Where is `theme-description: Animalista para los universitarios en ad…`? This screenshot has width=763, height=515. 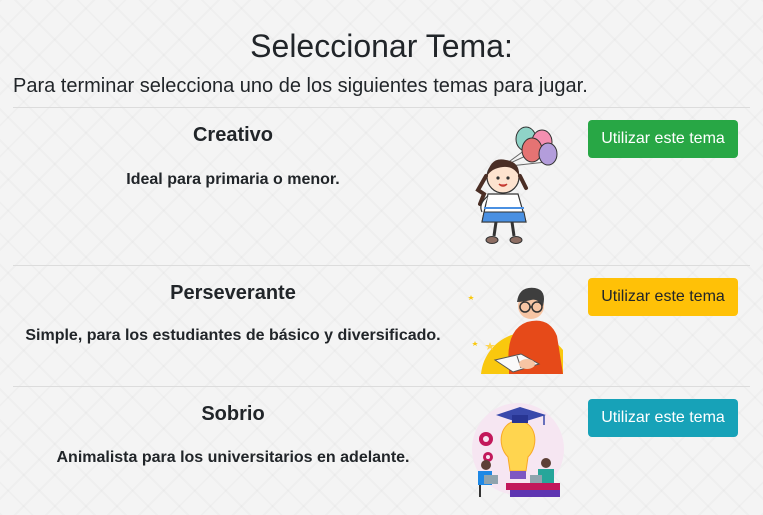 theme-description: Animalista para los universitarios en ad… is located at coordinates (233, 457).